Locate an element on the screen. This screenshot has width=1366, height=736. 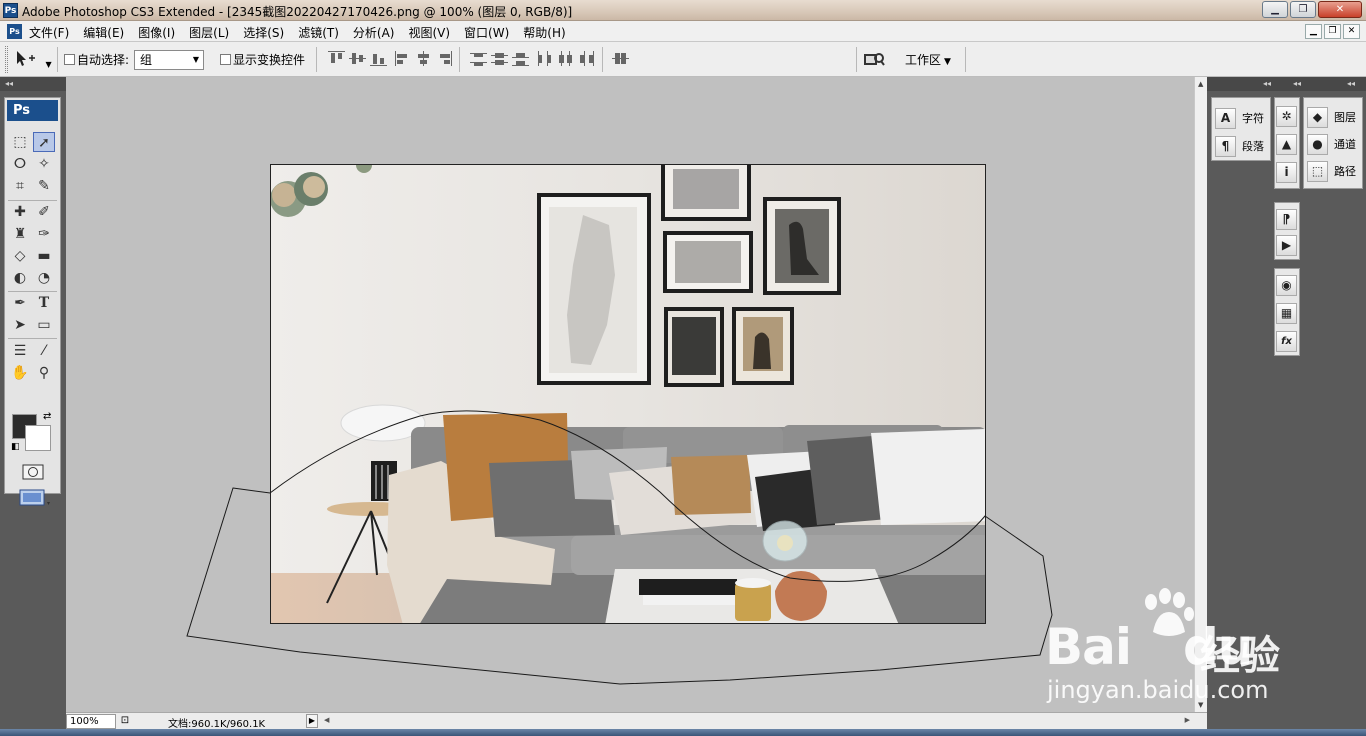
workspace-menu: 工作区 ▼ is located at coordinates (928, 59).